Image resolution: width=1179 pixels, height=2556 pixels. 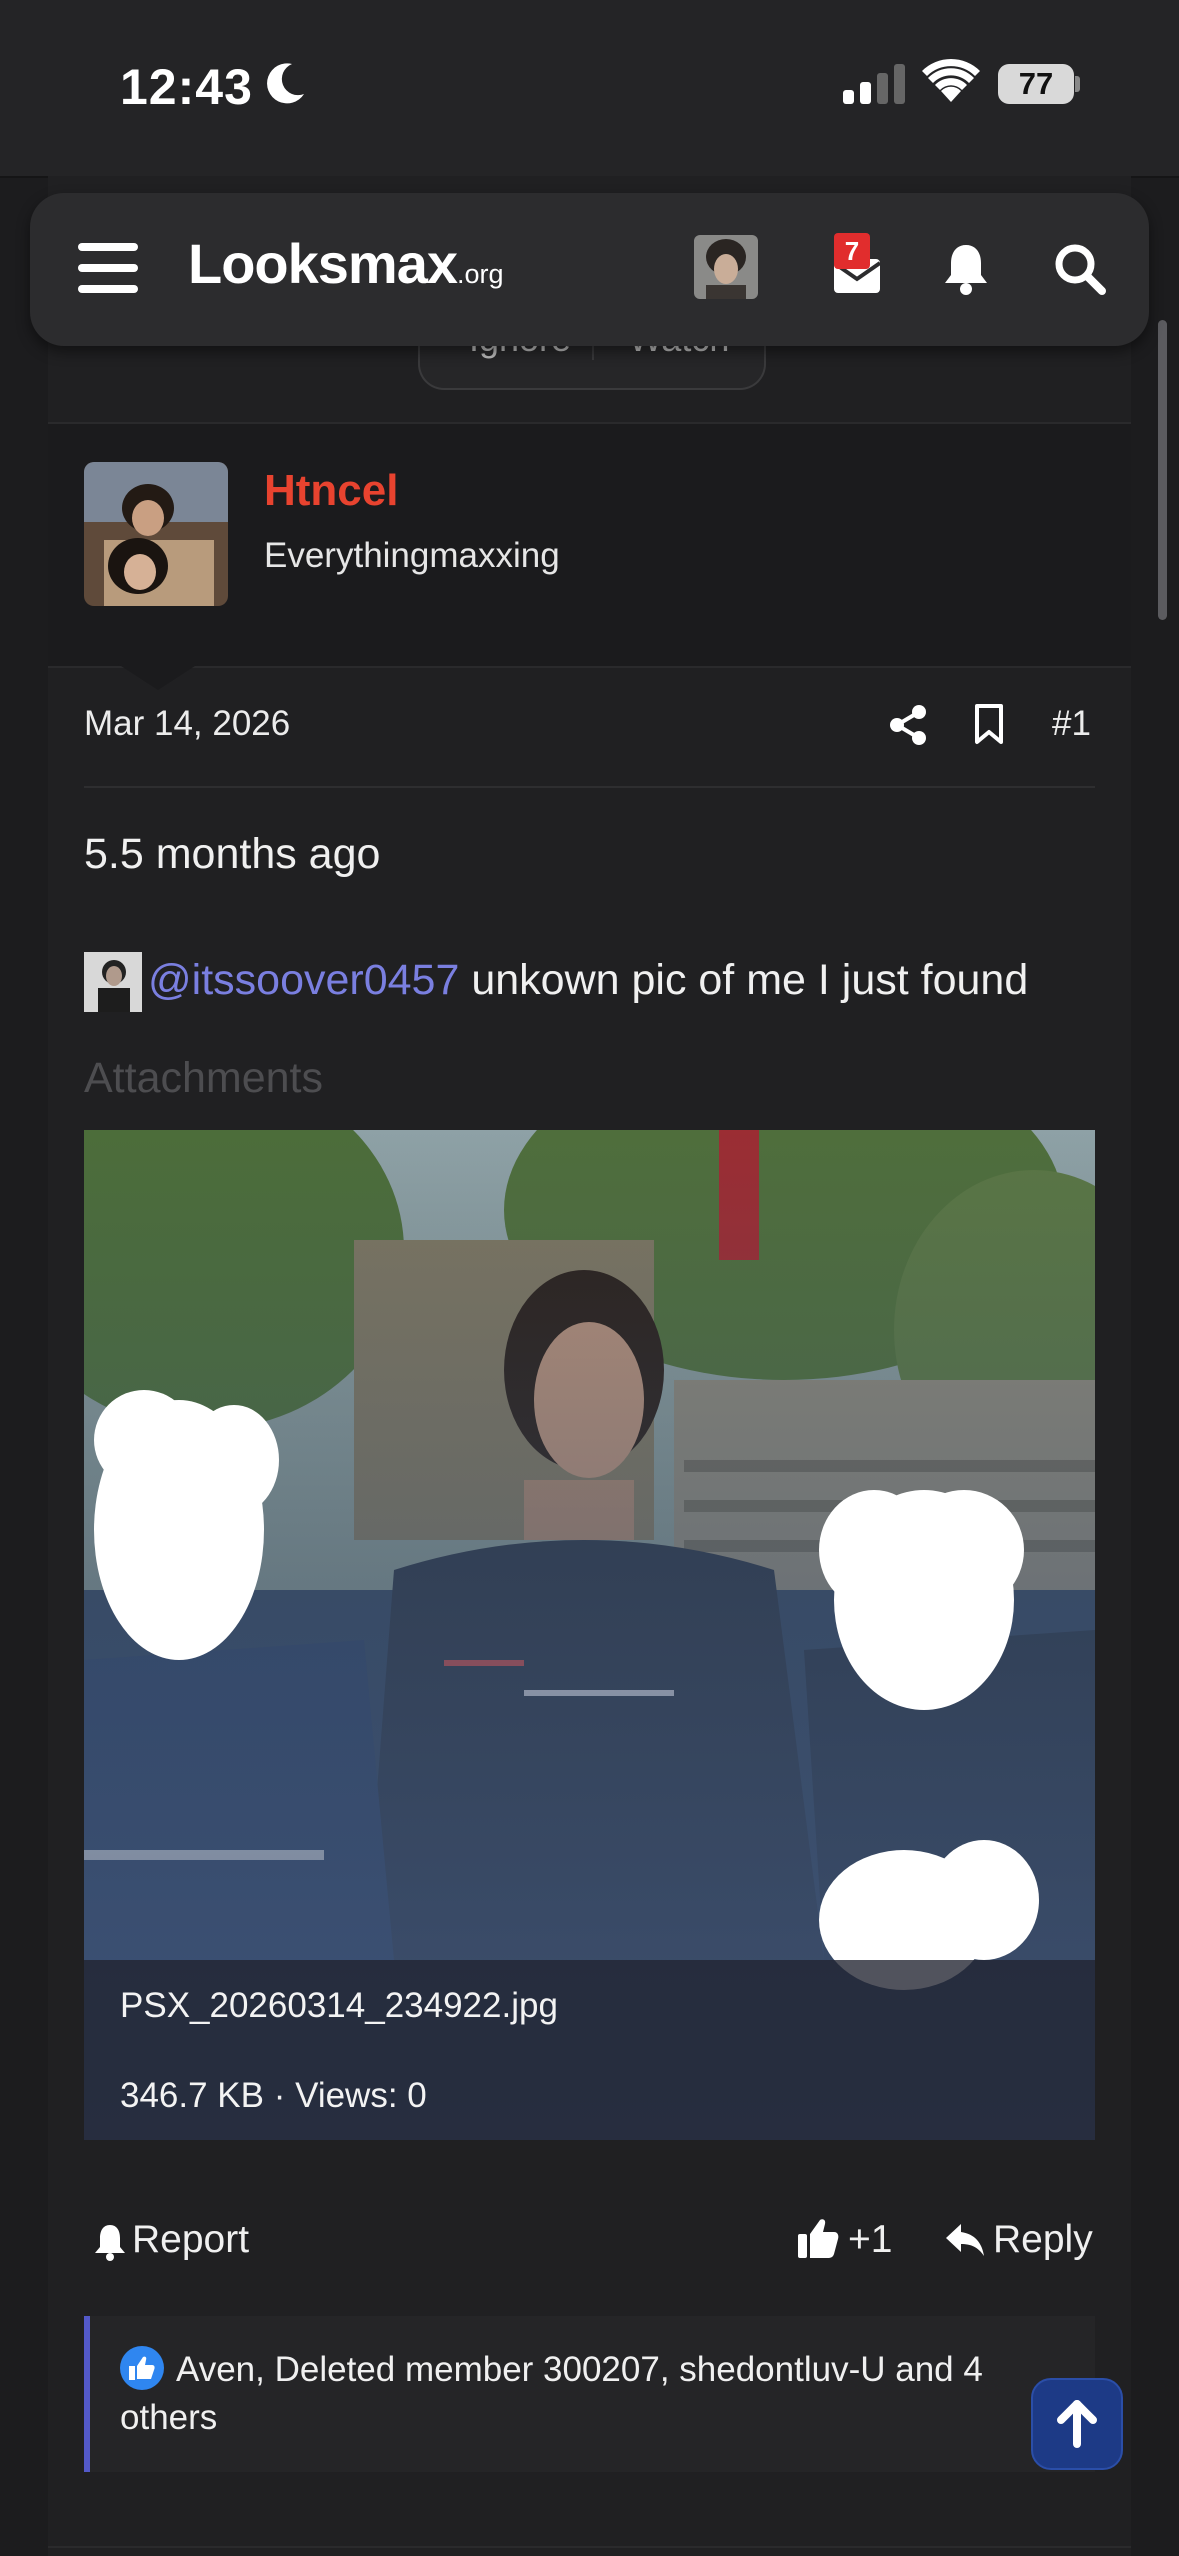 I want to click on site-header: Looksmax.org 7, so click(x=589, y=269).